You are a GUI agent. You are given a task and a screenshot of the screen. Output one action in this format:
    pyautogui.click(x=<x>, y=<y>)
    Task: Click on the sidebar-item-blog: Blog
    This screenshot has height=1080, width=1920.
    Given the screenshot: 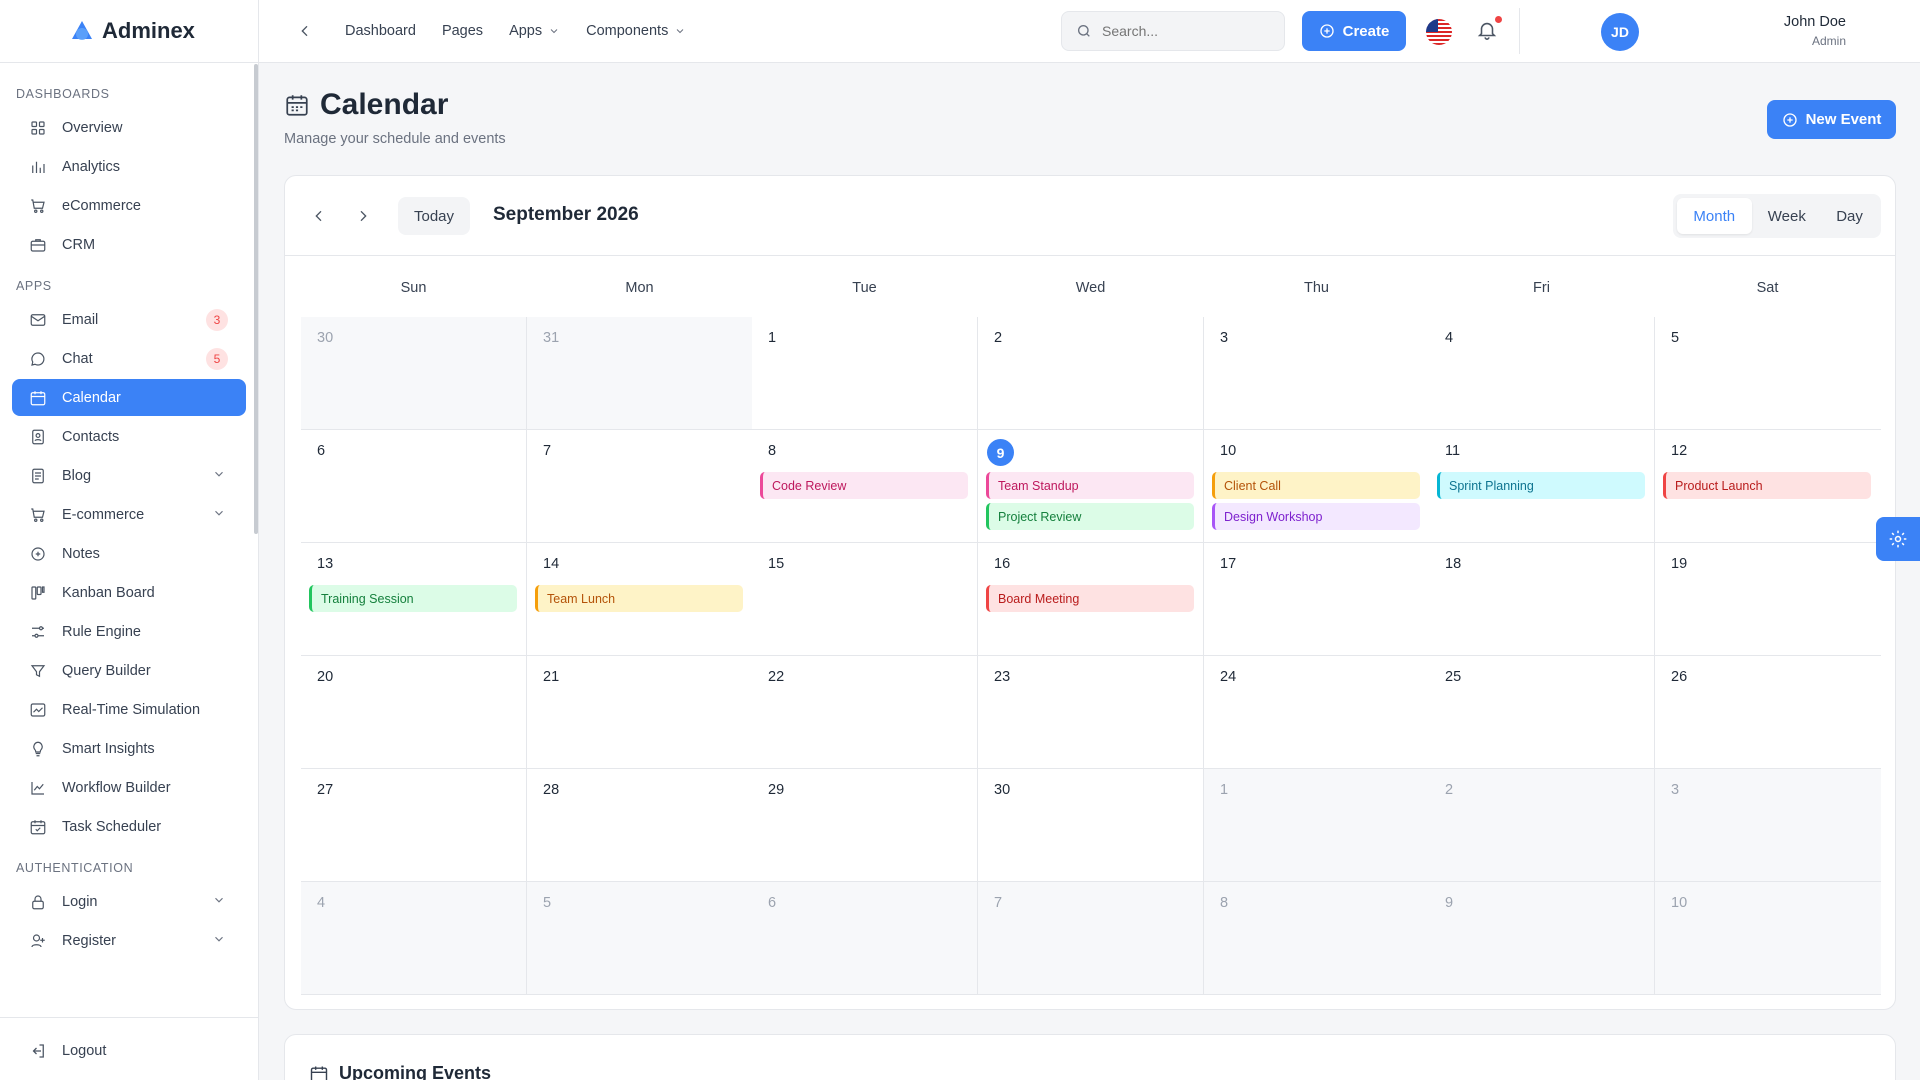 What is the action you would take?
    pyautogui.click(x=129, y=475)
    